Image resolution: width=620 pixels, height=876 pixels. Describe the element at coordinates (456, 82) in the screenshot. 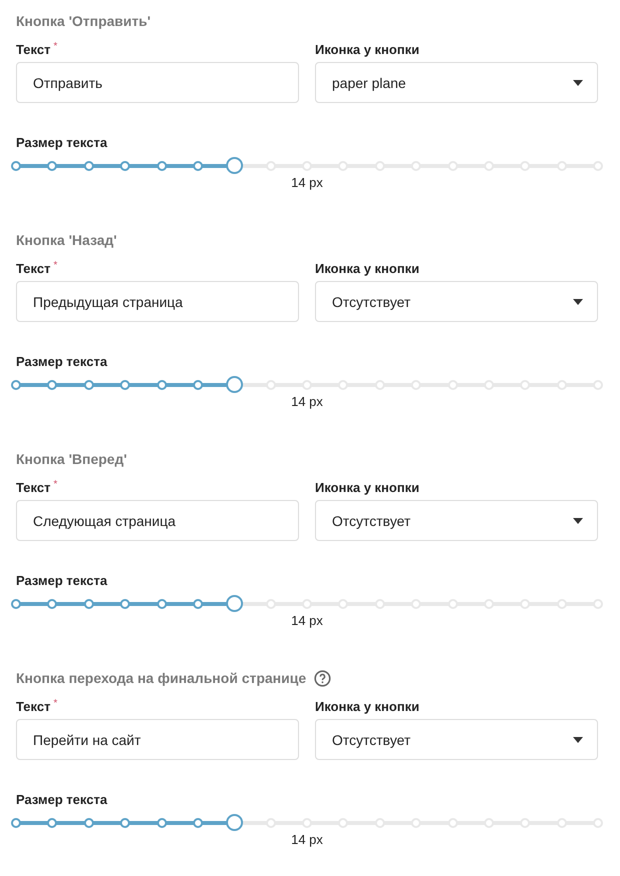

I see `icon-dropdown: paper plane` at that location.